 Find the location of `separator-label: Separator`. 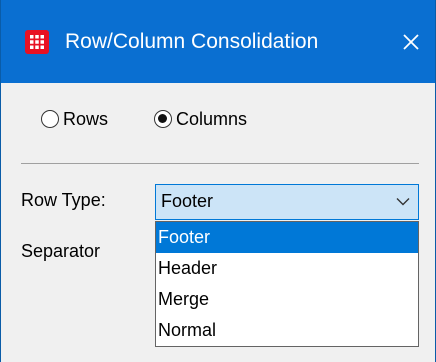

separator-label: Separator is located at coordinates (61, 251).